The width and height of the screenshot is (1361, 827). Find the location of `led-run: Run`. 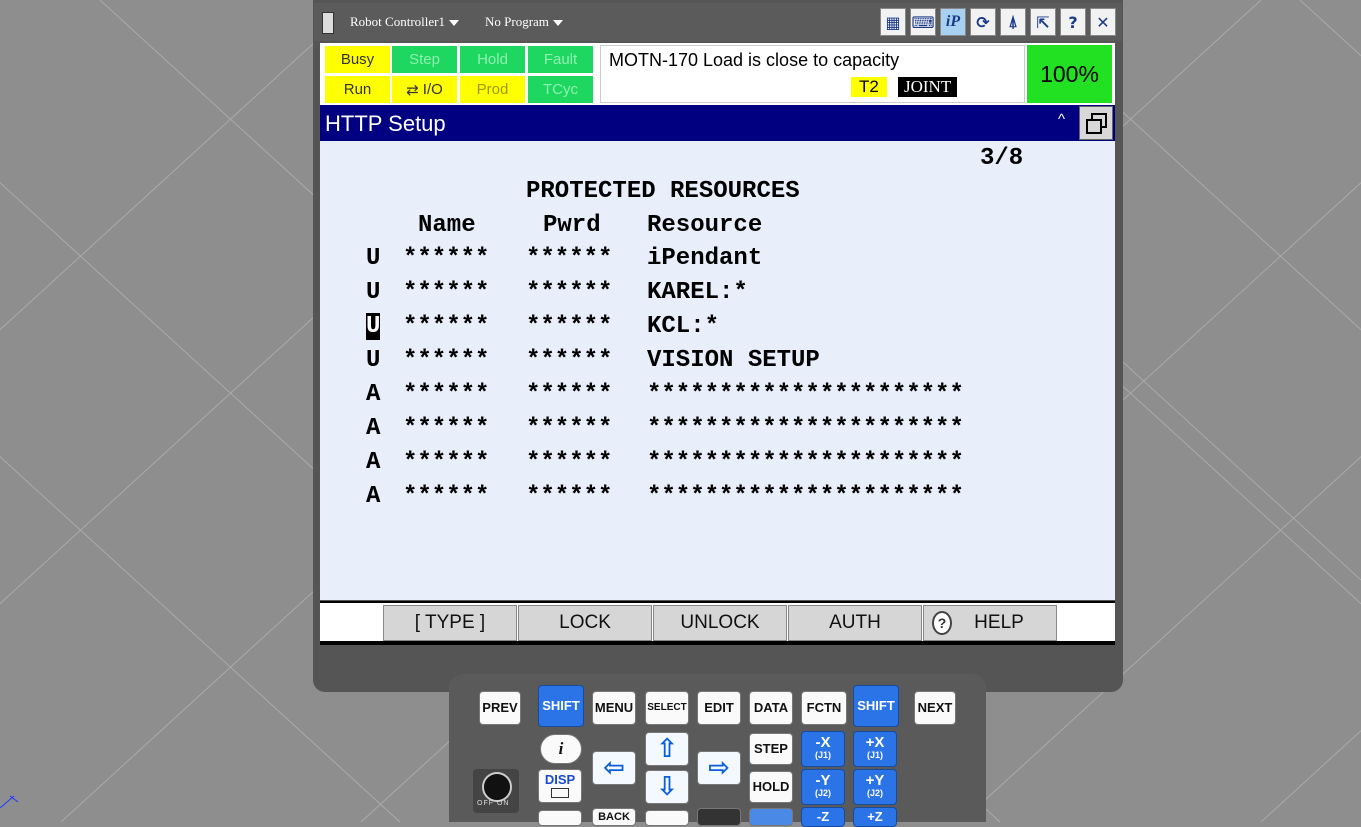

led-run: Run is located at coordinates (357, 89).